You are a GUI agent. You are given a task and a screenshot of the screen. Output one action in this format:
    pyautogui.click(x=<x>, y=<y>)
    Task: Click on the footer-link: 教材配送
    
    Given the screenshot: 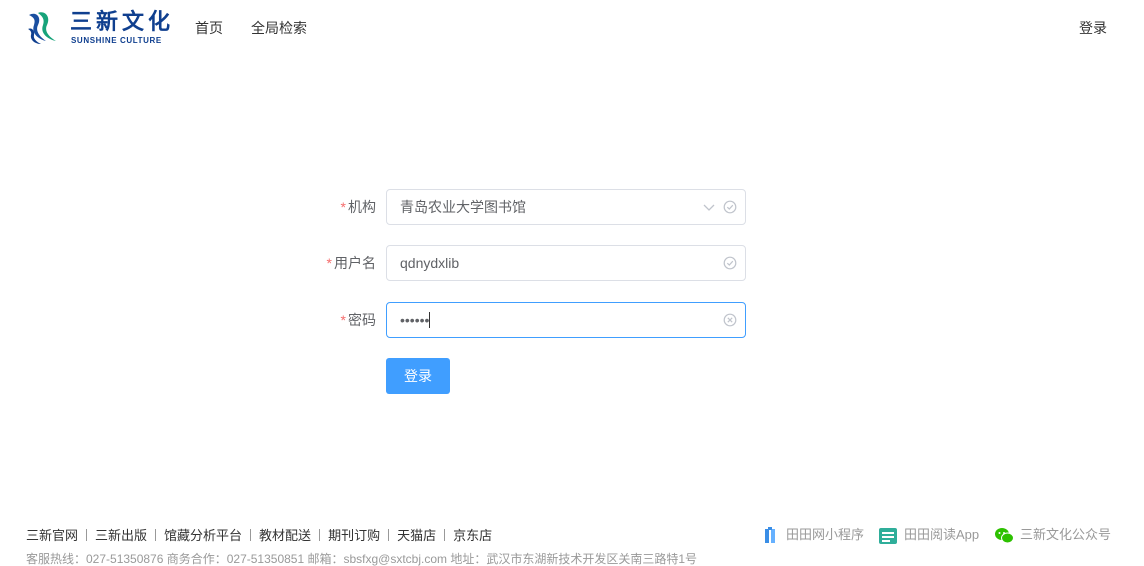 What is the action you would take?
    pyautogui.click(x=285, y=535)
    